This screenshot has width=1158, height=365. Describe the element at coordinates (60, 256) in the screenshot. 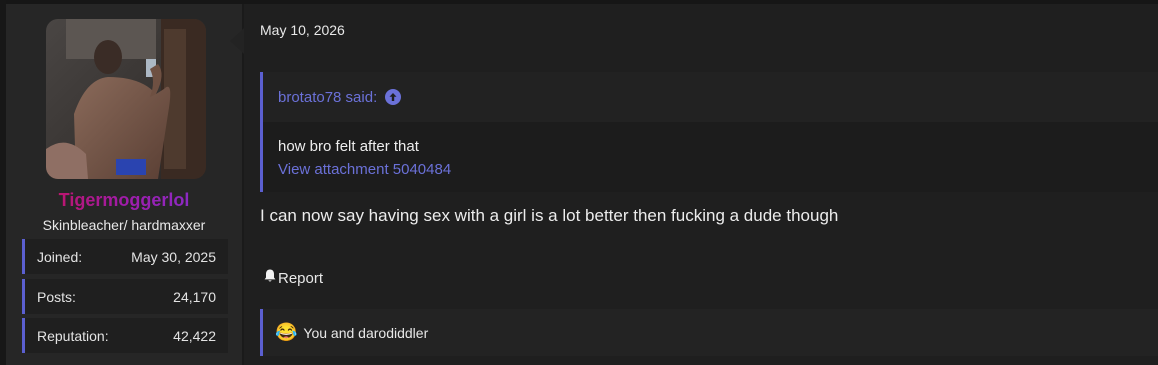

I see `stat-label: Joined:` at that location.